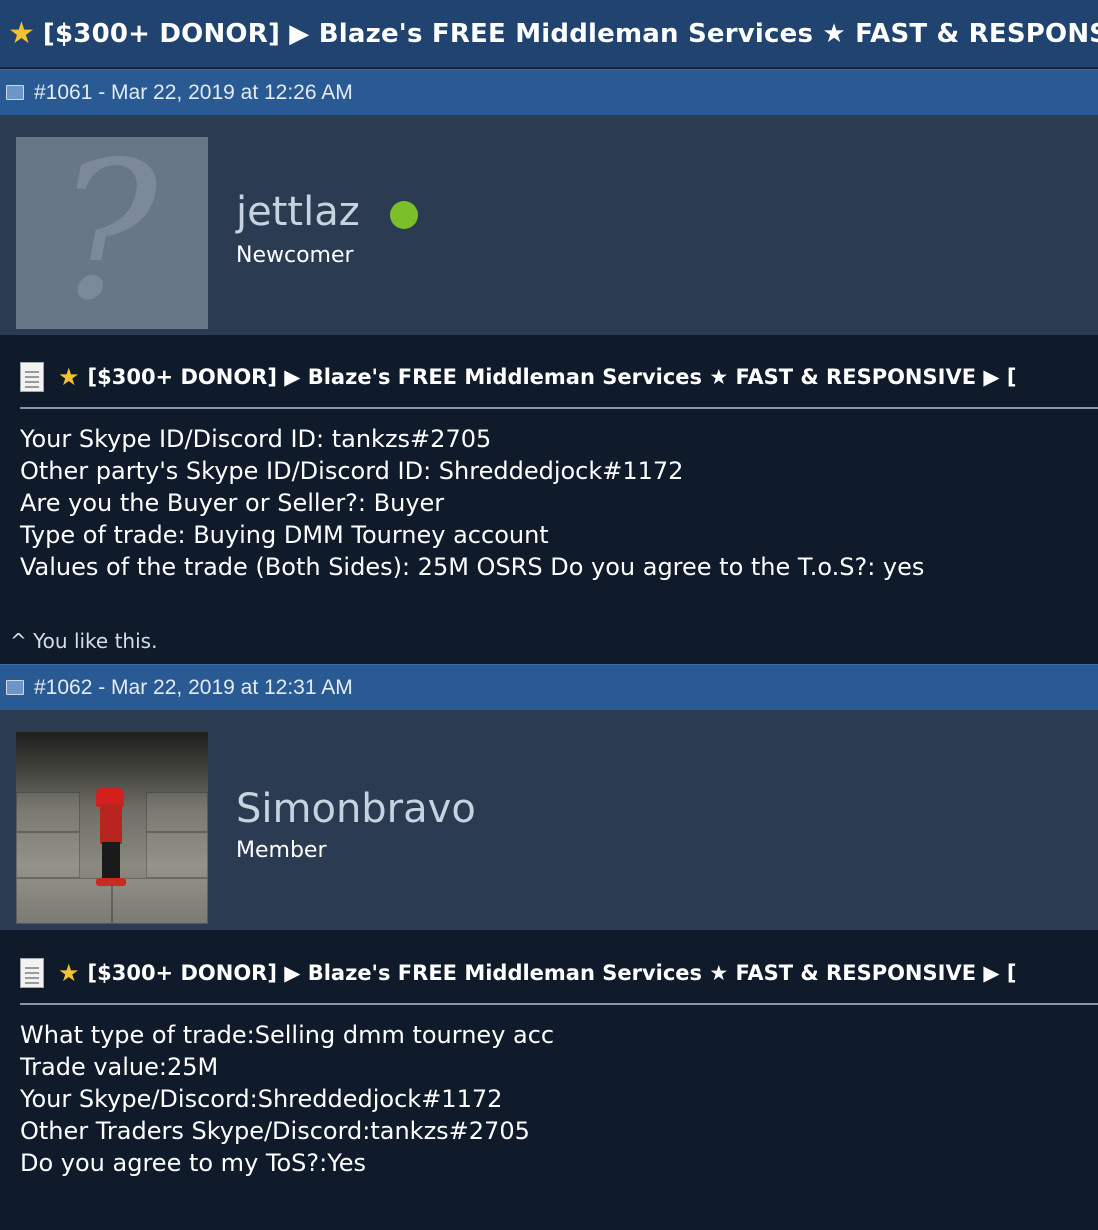 This screenshot has width=1098, height=1230. What do you see at coordinates (549, 687) in the screenshot?
I see `post-header: #1062 - Mar 22, 2019 at 12:31 AM` at bounding box center [549, 687].